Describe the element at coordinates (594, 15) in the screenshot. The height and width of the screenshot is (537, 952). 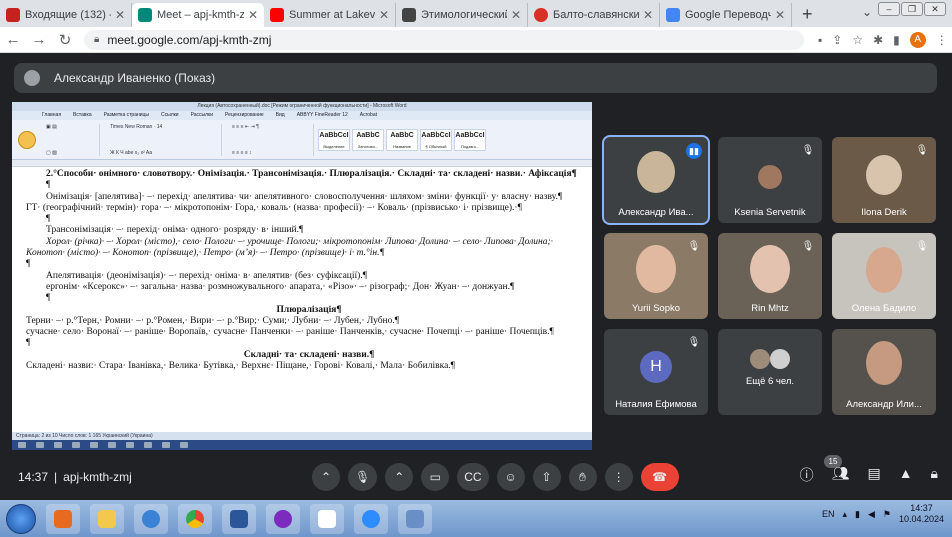
I see `browser-tab: Балто-славянские иссл ✕` at that location.